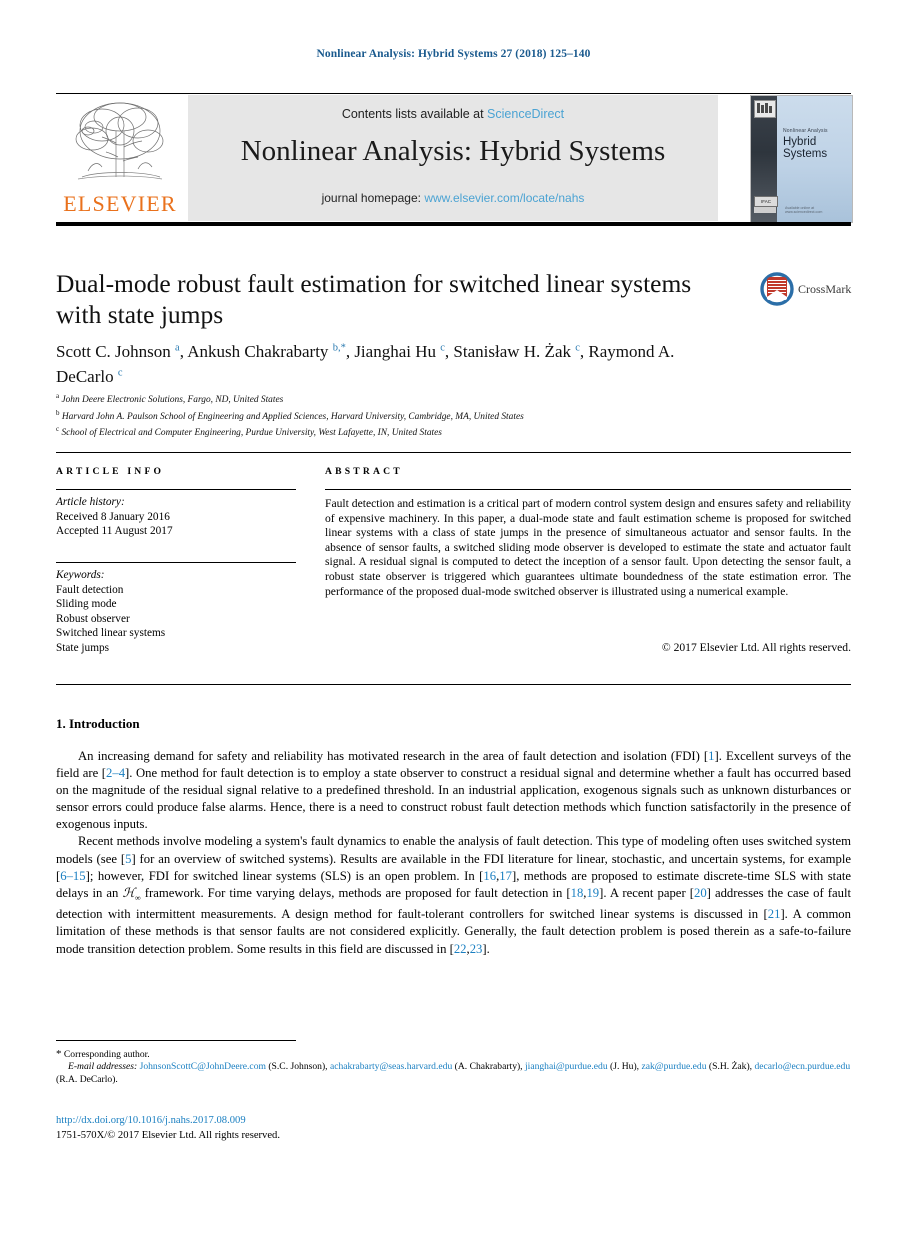  What do you see at coordinates (110, 471) in the screenshot?
I see `article-info-heading: ARTICLE INFO` at bounding box center [110, 471].